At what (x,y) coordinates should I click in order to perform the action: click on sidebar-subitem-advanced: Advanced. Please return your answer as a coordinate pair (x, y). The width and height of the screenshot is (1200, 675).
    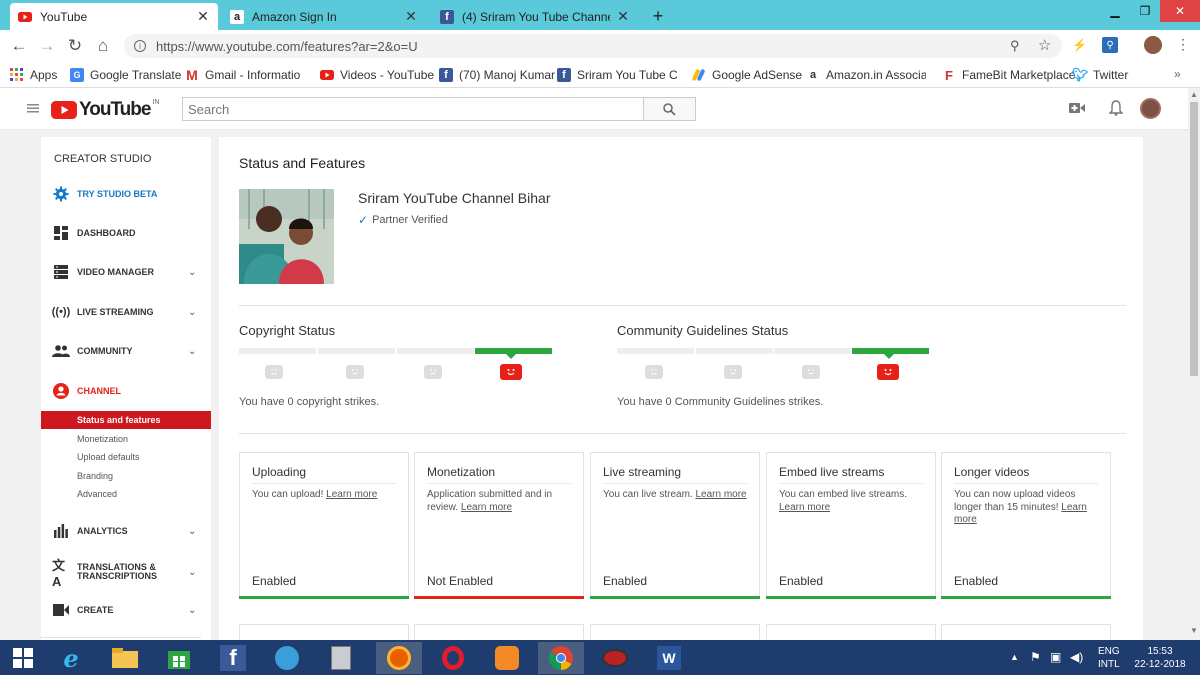
    Looking at the image, I should click on (126, 494).